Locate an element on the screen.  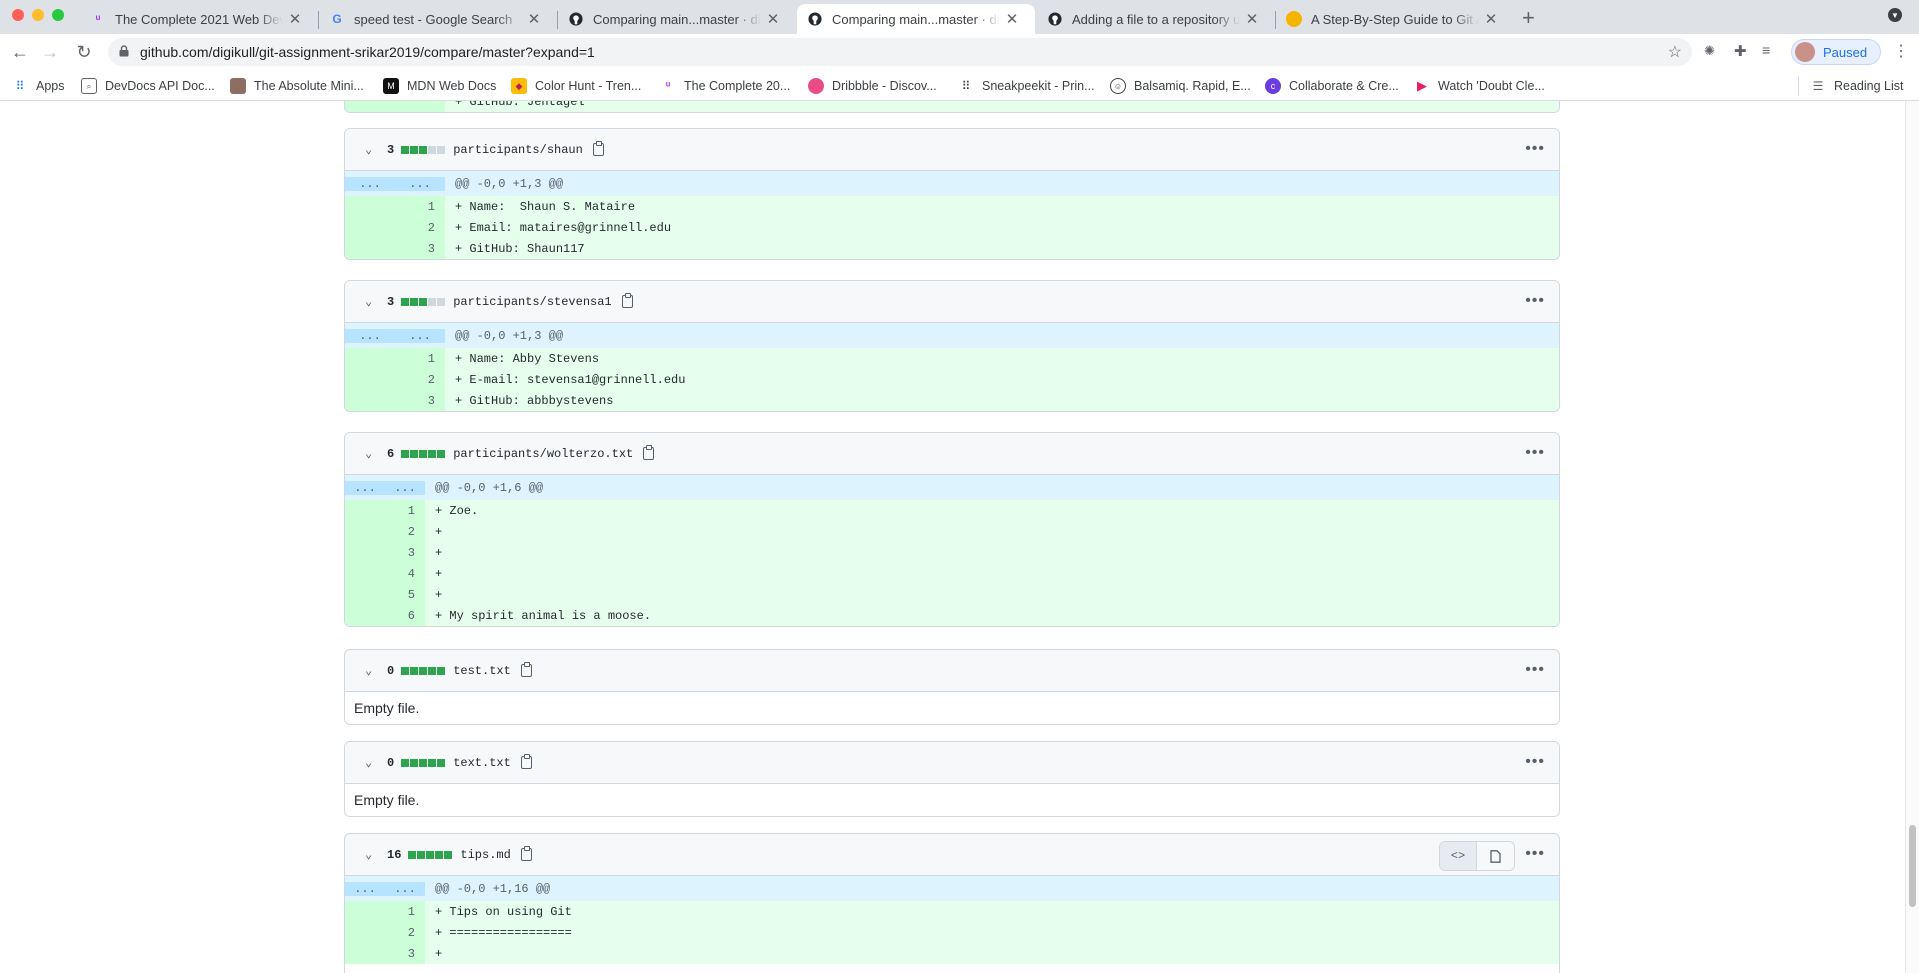
back-icon: ← is located at coordinates (20, 52).